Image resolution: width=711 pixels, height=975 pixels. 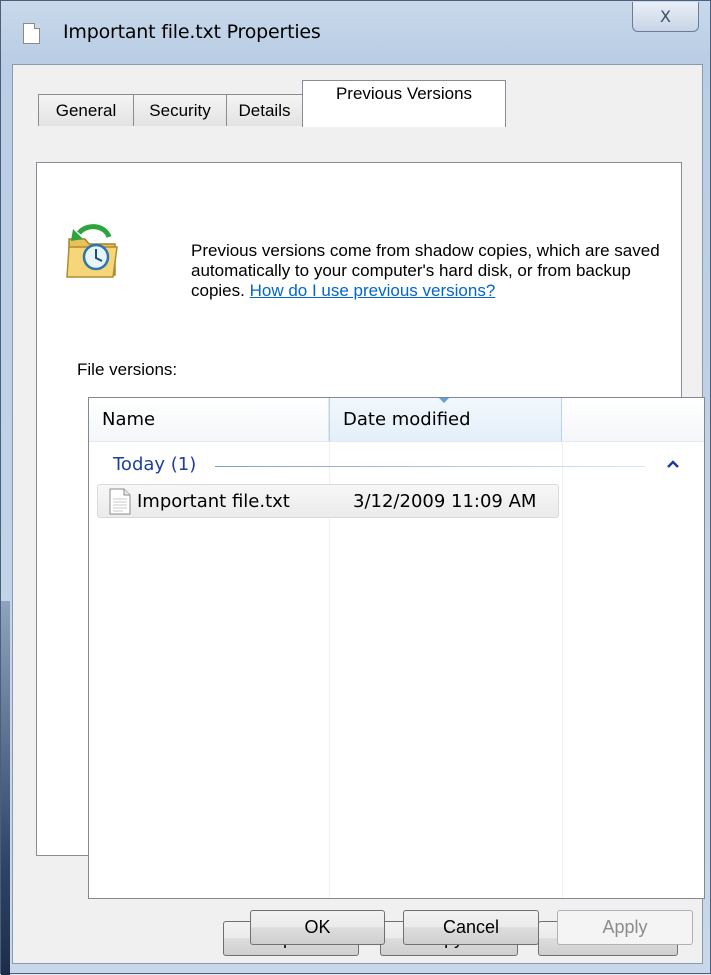 I want to click on tab-general: General, so click(x=86, y=110).